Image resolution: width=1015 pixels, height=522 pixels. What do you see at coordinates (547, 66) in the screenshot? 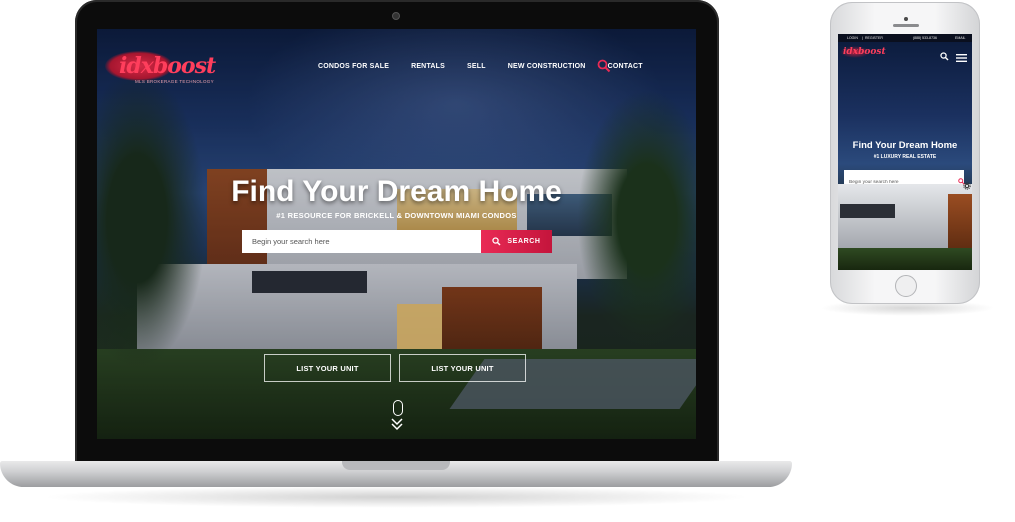
I see `nav-item-new-construction: NEW CONSTRUCTION` at bounding box center [547, 66].